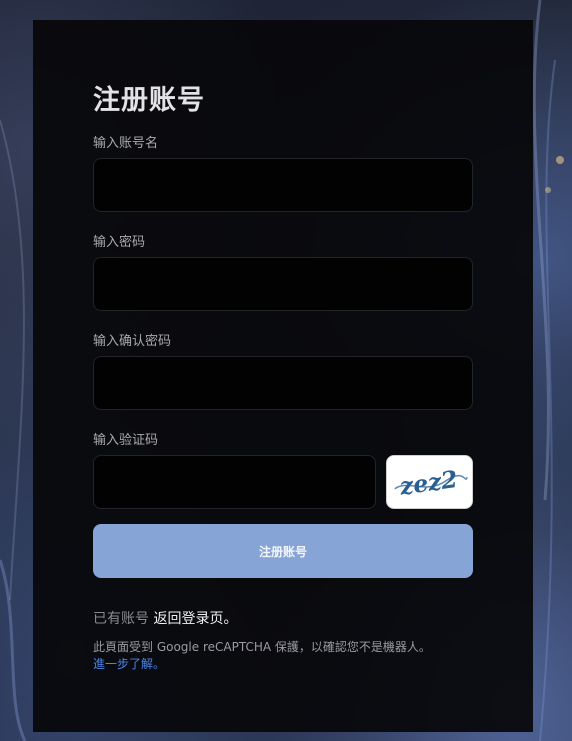 The height and width of the screenshot is (741, 572). Describe the element at coordinates (149, 100) in the screenshot. I see `page-title: 注册账号` at that location.